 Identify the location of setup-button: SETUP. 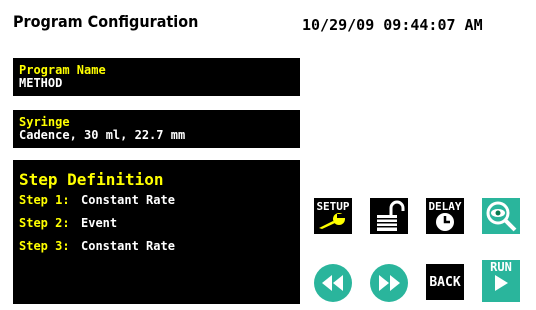
(333, 216).